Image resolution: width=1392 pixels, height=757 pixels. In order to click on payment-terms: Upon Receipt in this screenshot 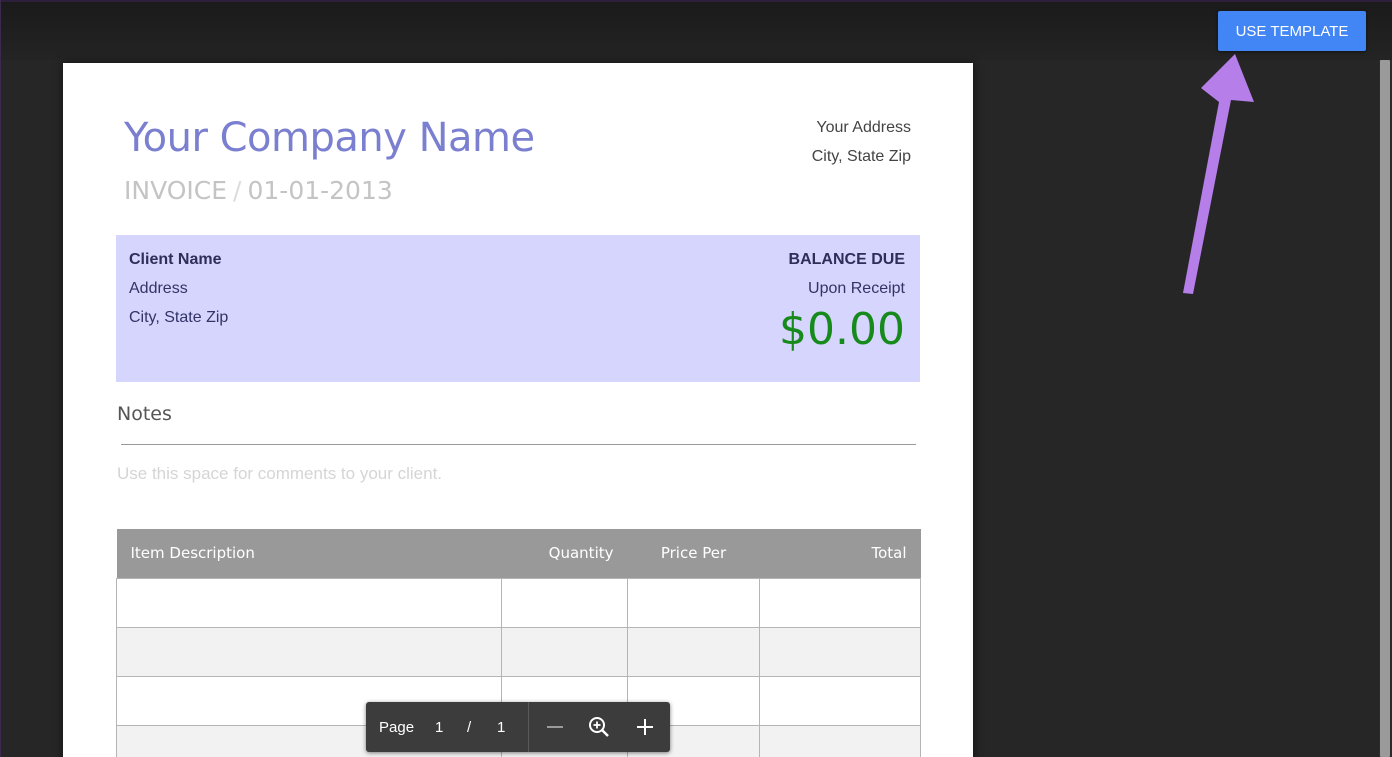, I will do `click(856, 288)`.